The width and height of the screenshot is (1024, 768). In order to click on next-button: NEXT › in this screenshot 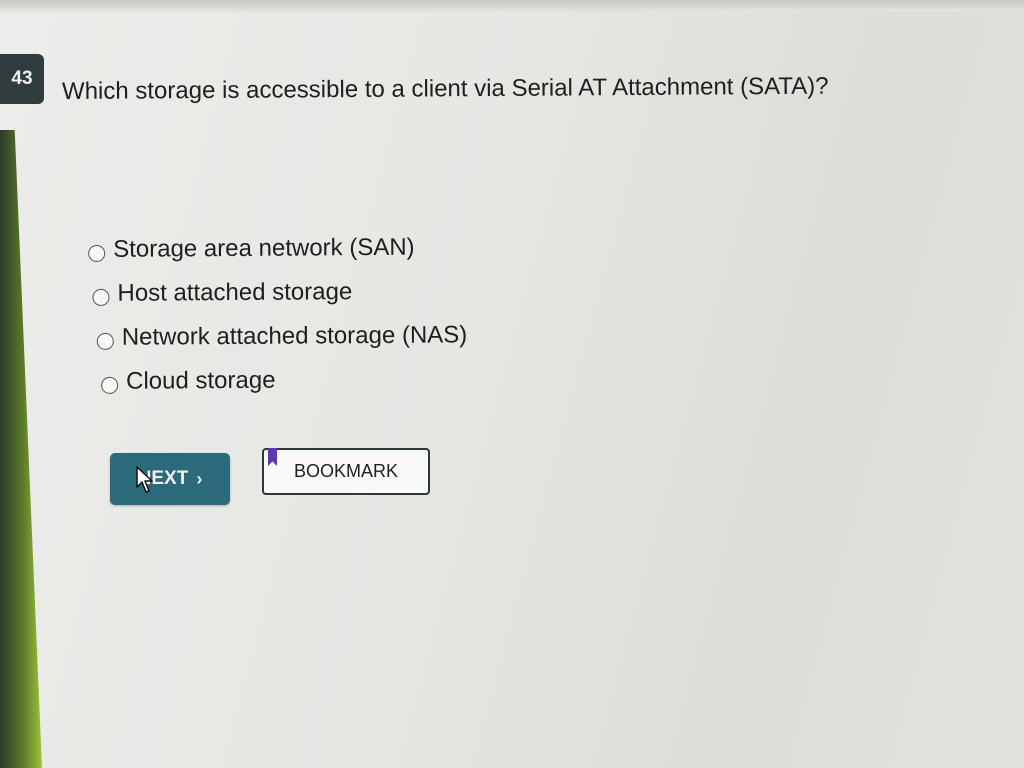, I will do `click(170, 479)`.